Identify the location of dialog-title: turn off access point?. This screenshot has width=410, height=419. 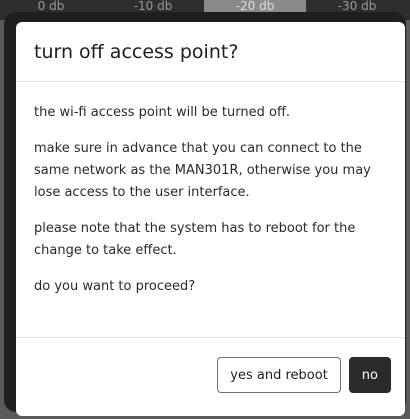
(136, 51).